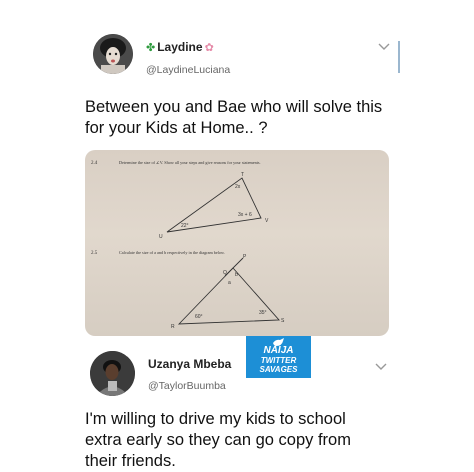 The height and width of the screenshot is (472, 474). I want to click on avatar-laydine, so click(113, 54).